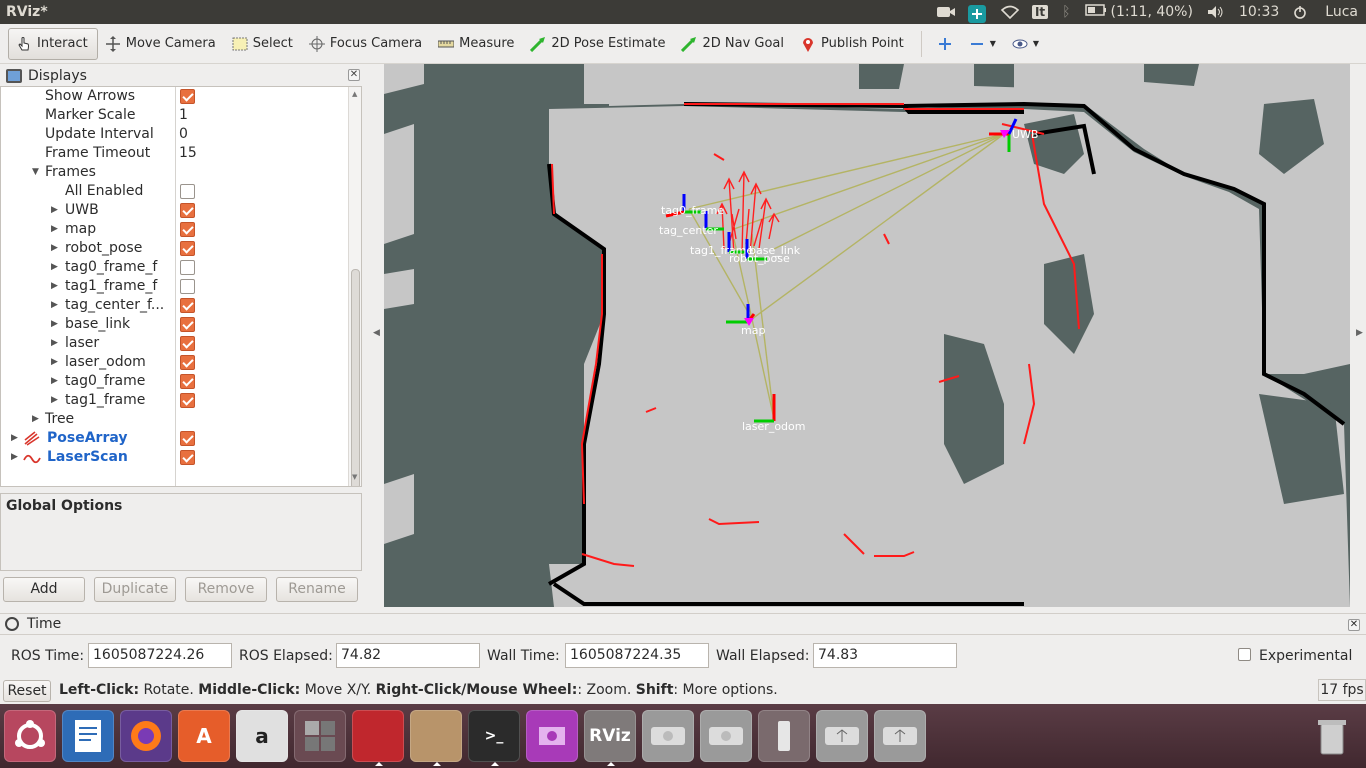  What do you see at coordinates (175, 210) in the screenshot?
I see `tree-row: ▶ UWB` at bounding box center [175, 210].